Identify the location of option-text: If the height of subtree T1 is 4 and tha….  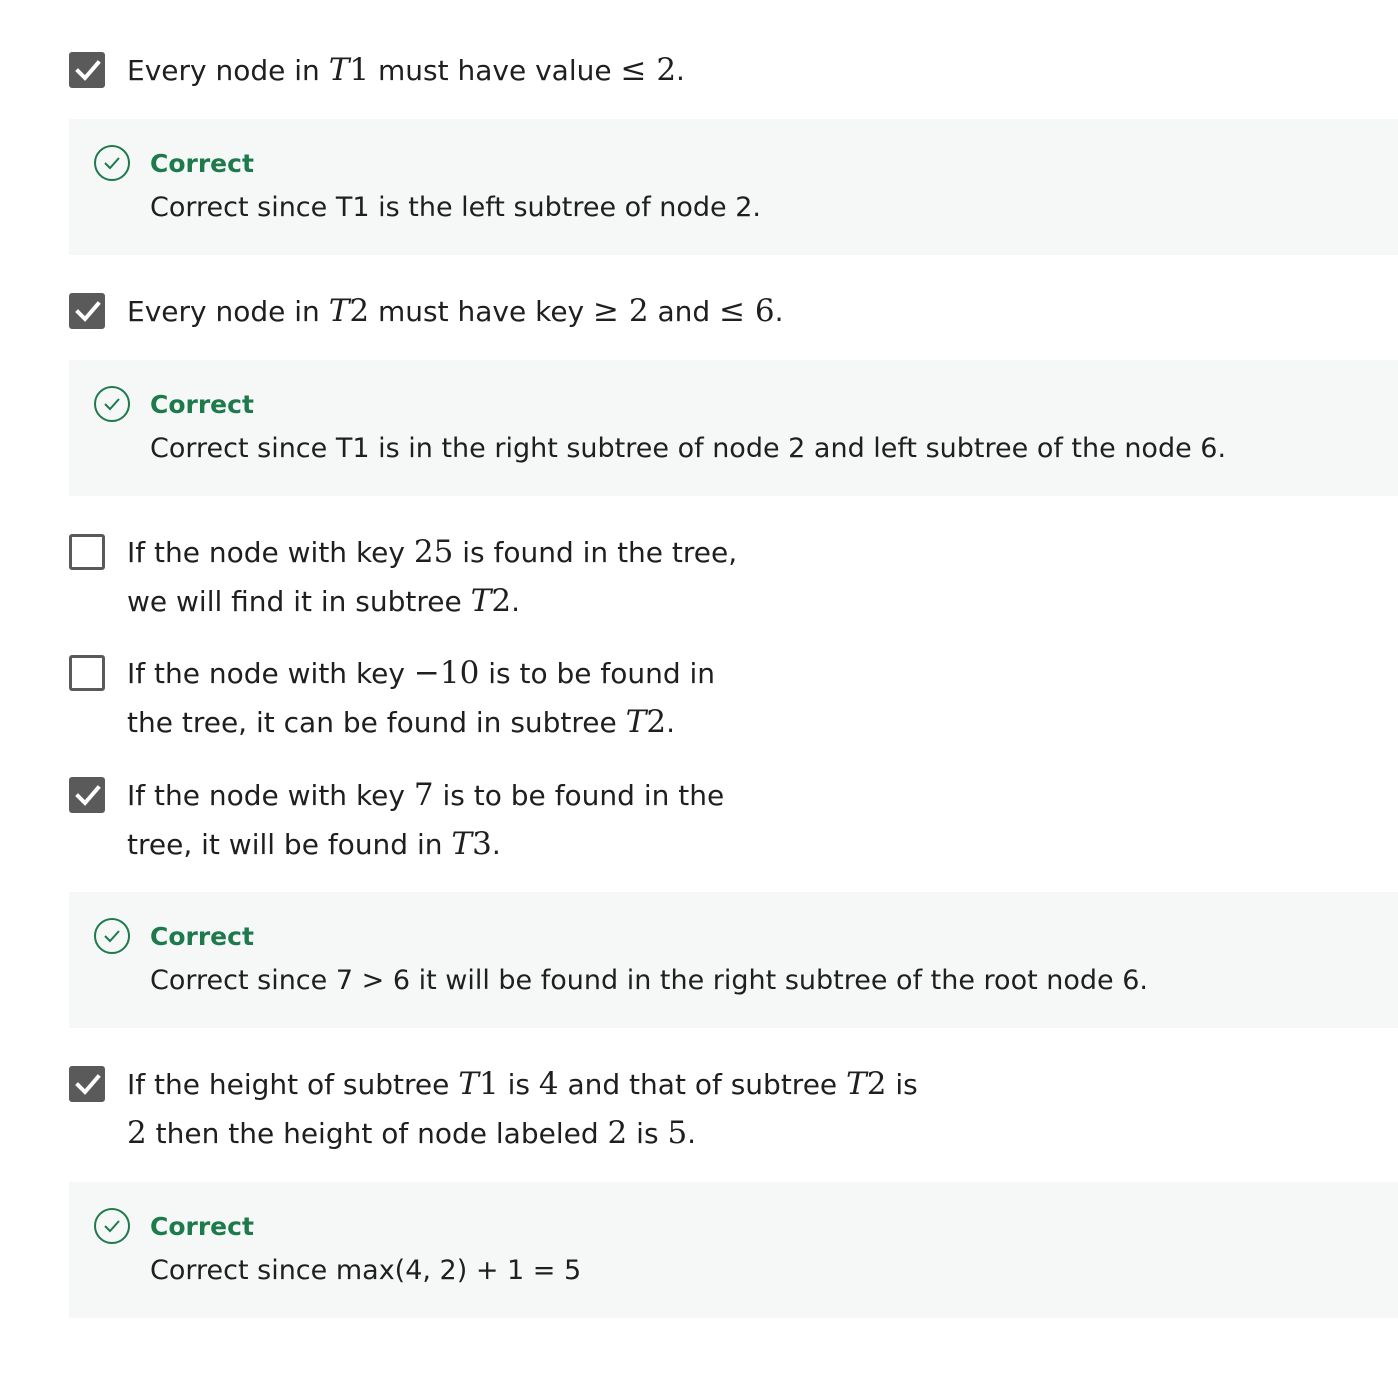
(522, 1108).